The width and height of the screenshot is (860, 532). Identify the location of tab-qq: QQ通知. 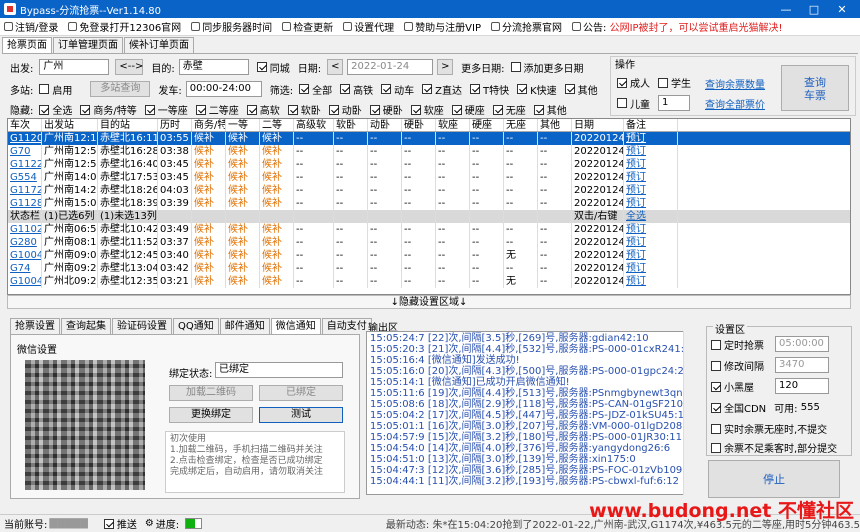
(196, 326).